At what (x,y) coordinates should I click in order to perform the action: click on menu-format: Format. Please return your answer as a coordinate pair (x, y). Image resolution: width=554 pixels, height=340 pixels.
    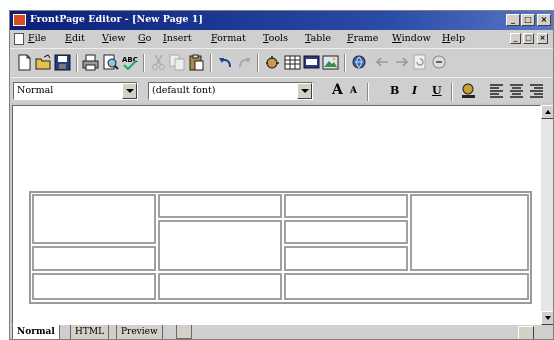
    Looking at the image, I should click on (228, 38).